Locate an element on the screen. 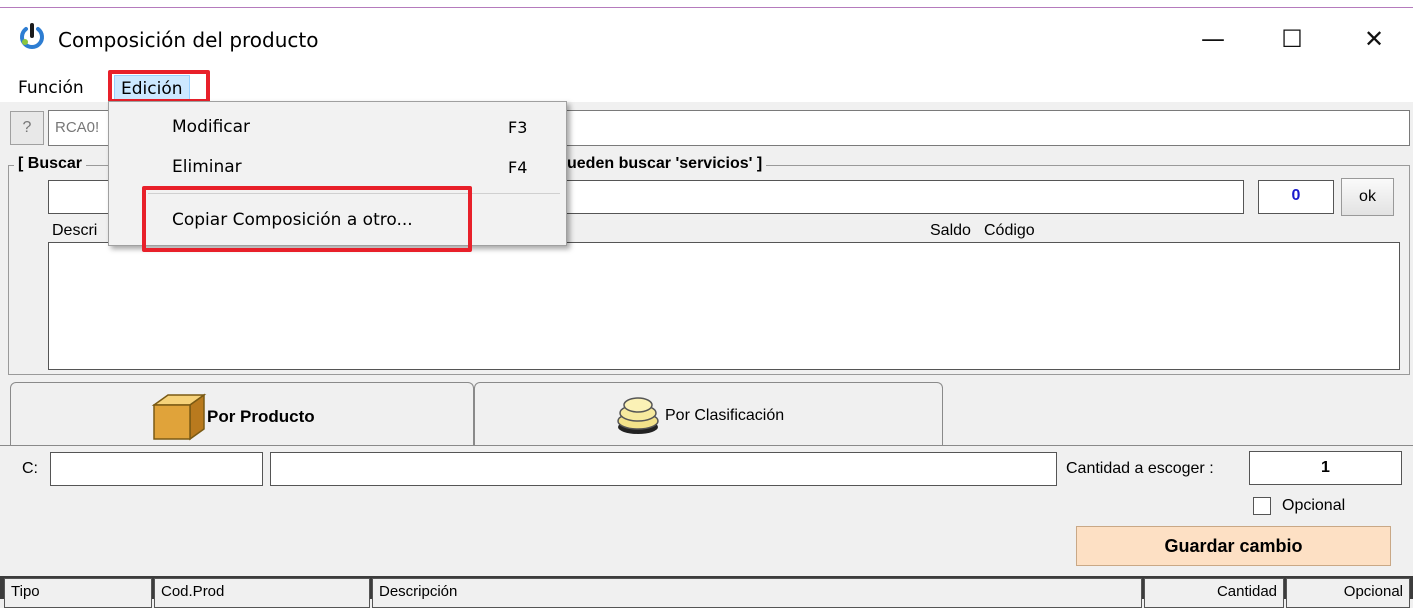 The image size is (1413, 608). component-code-field is located at coordinates (156, 469).